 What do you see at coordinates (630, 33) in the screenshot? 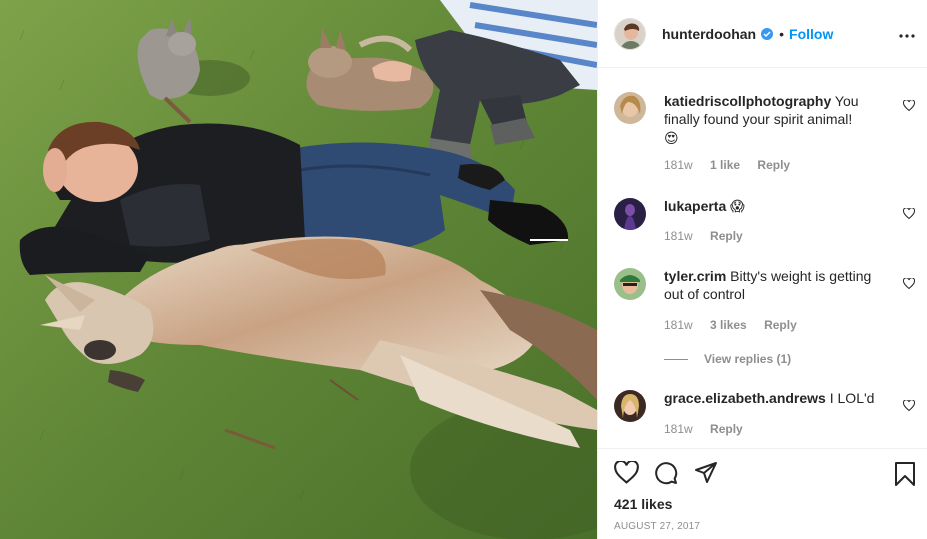
I see `author-avatar` at bounding box center [630, 33].